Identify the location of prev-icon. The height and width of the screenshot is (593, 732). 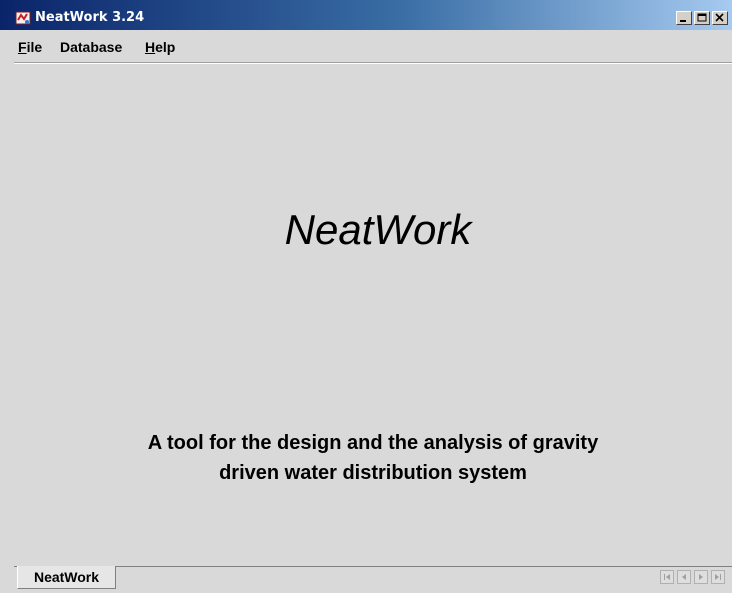
(684, 577).